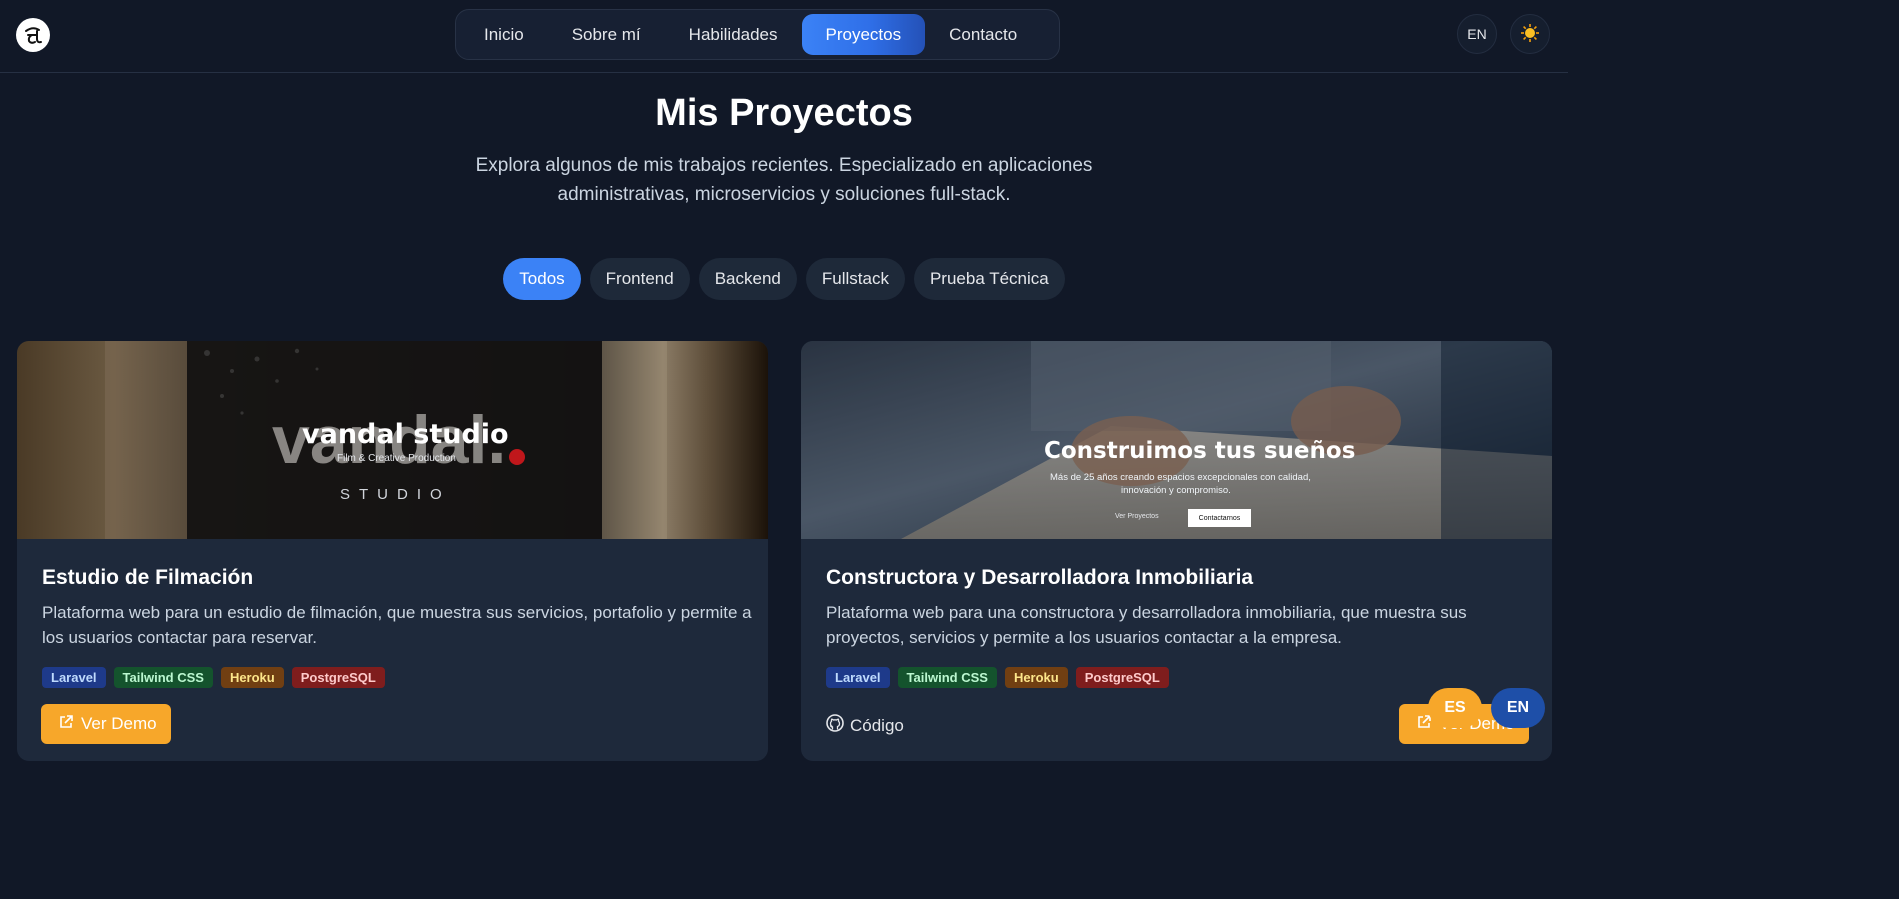  Describe the element at coordinates (835, 725) in the screenshot. I see `github-icon` at that location.